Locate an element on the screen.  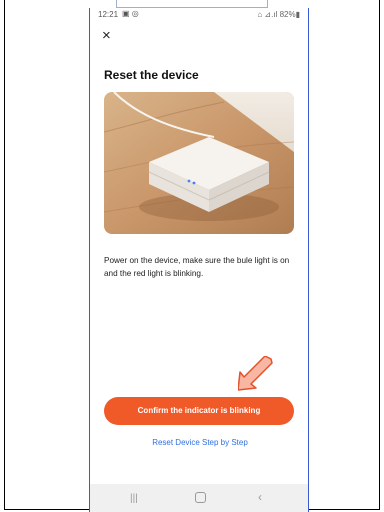
close-icon: × is located at coordinates (110, 36).